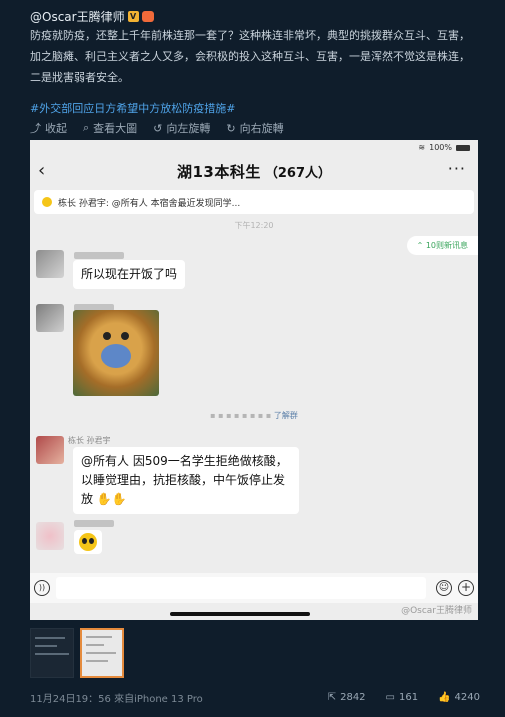  I want to click on verified-badge-icon: V, so click(133, 16).